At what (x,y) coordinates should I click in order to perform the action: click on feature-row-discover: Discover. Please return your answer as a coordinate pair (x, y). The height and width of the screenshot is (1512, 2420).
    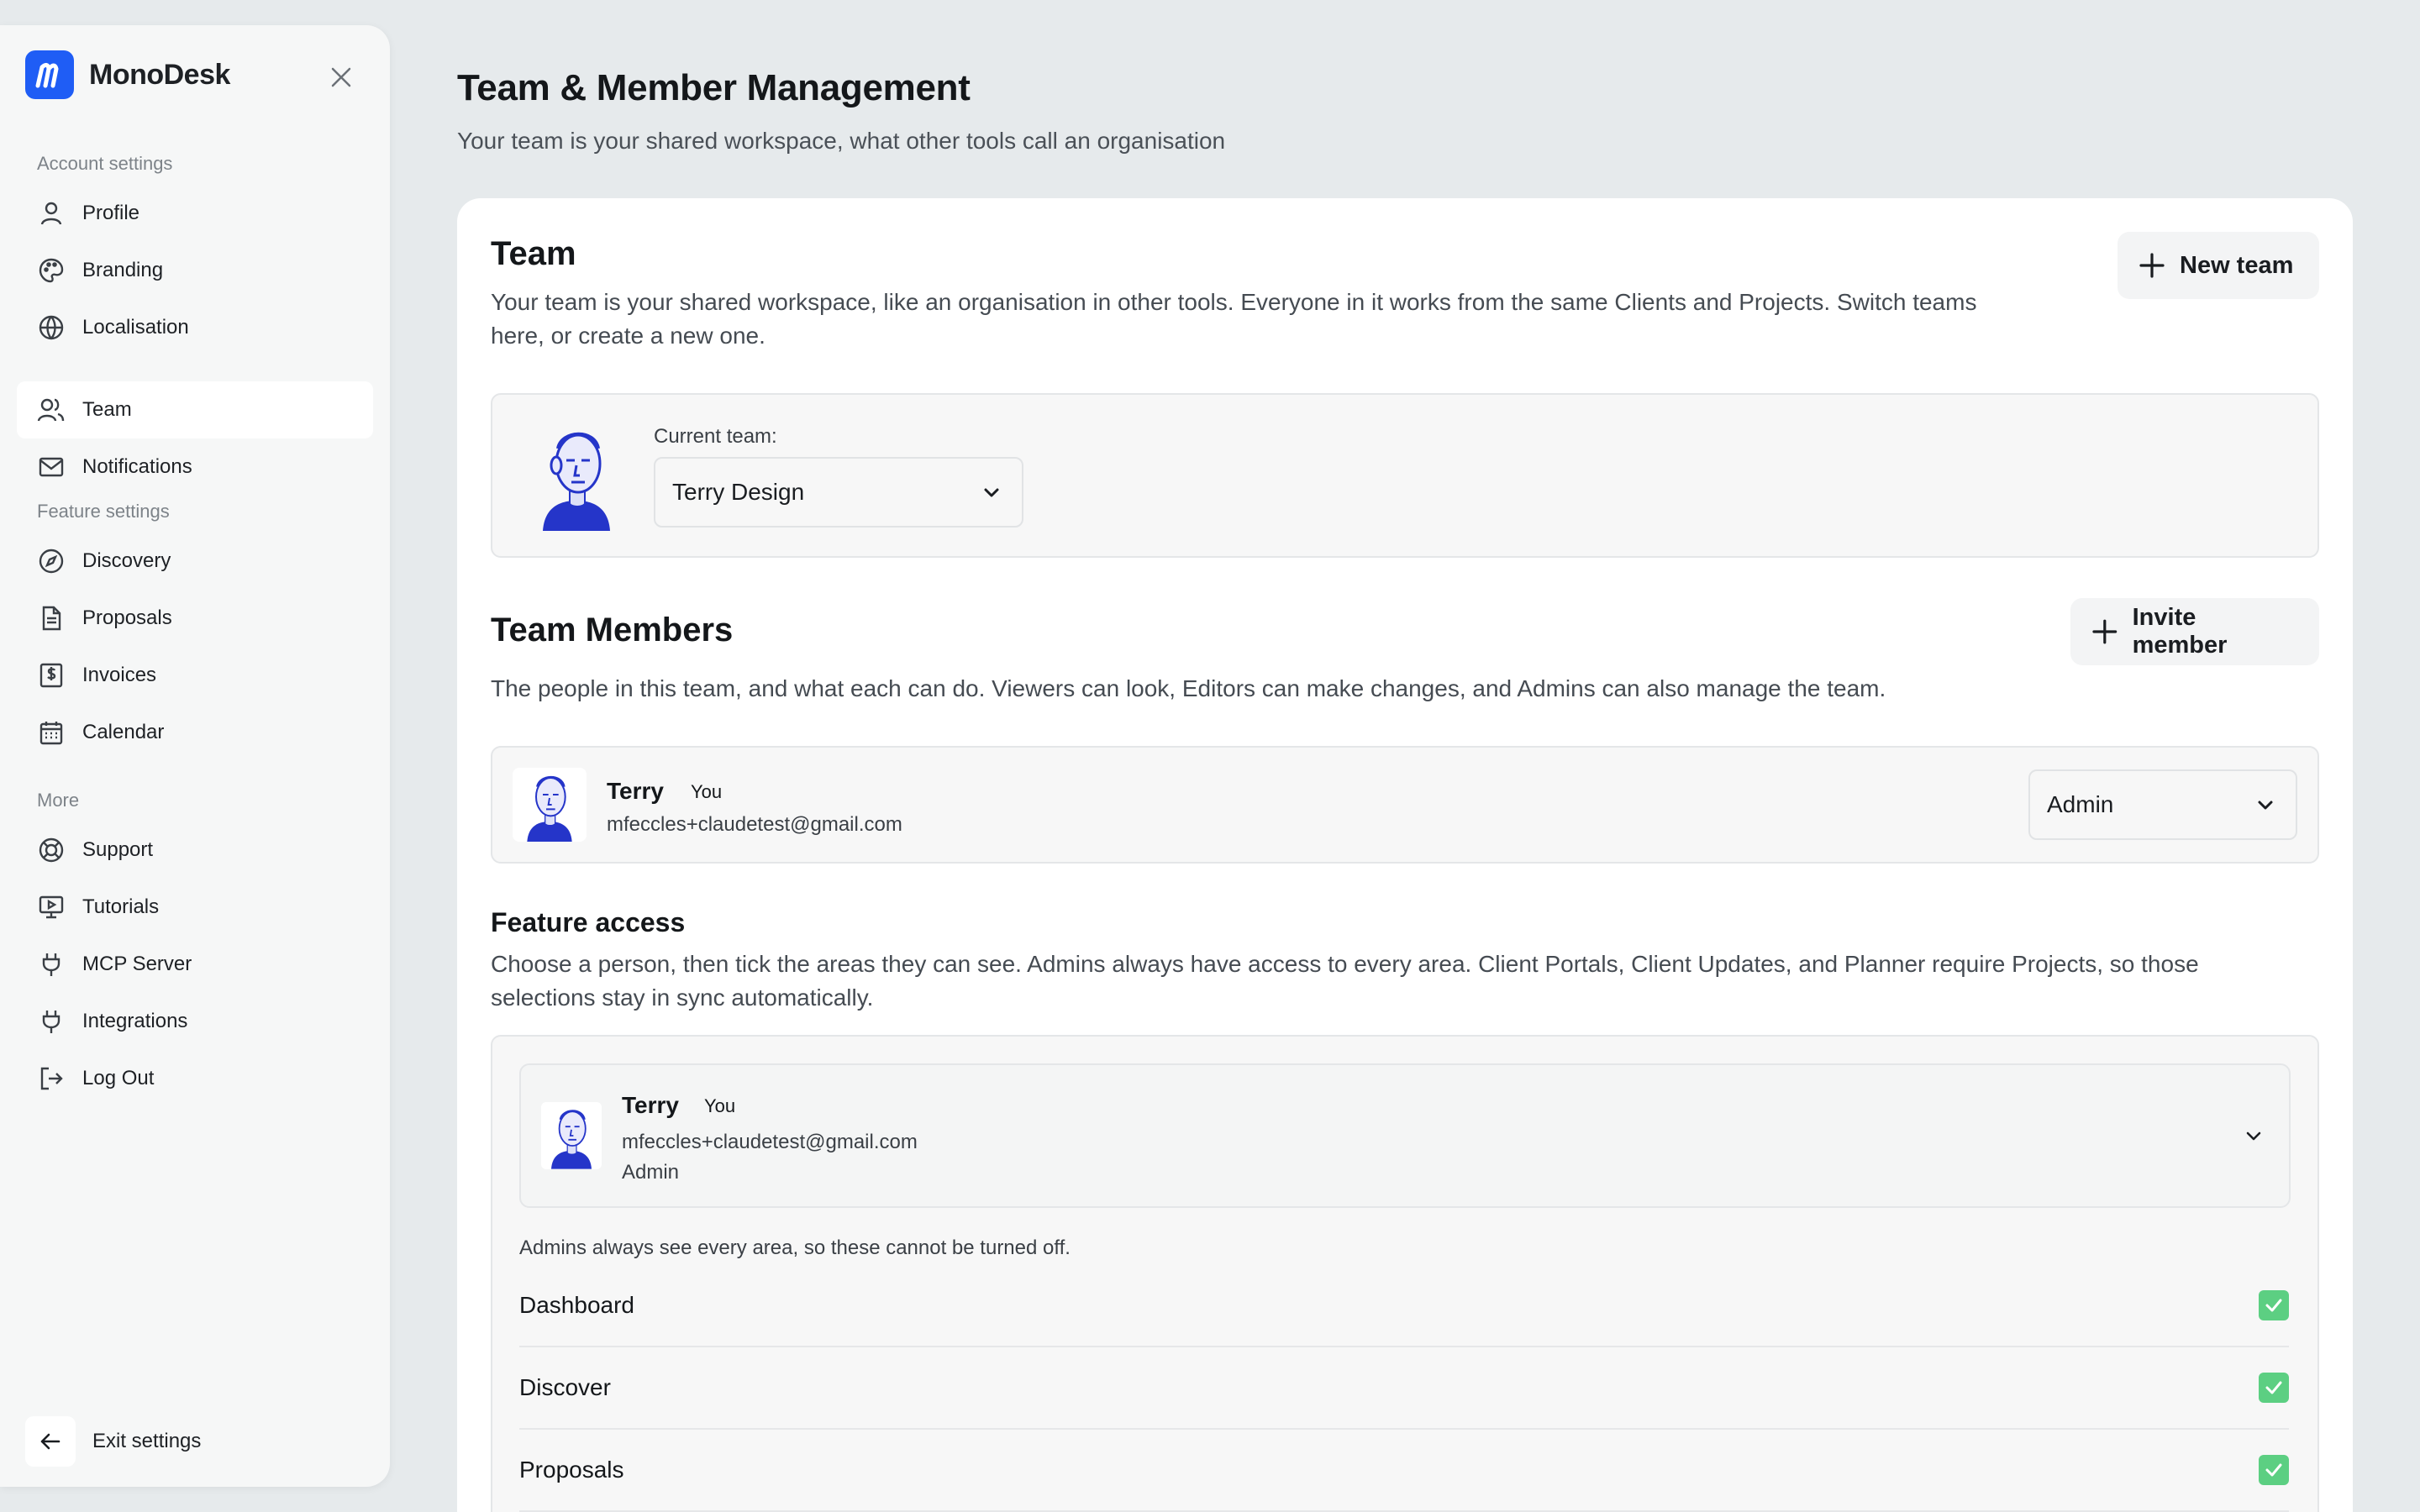
    Looking at the image, I should click on (1404, 1388).